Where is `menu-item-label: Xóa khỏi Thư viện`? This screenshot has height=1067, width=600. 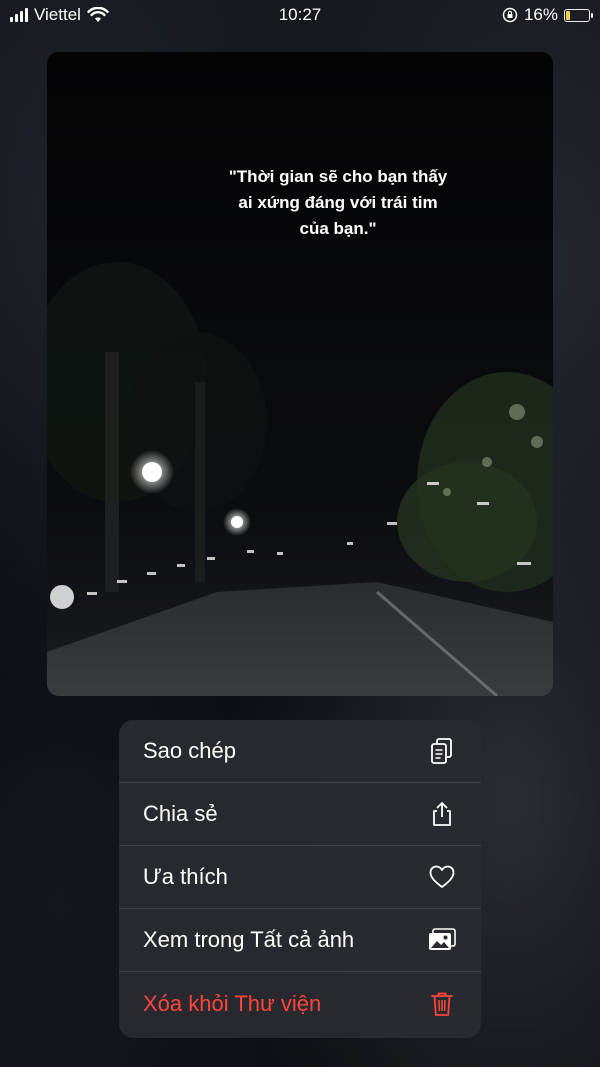 menu-item-label: Xóa khỏi Thư viện is located at coordinates (232, 1003).